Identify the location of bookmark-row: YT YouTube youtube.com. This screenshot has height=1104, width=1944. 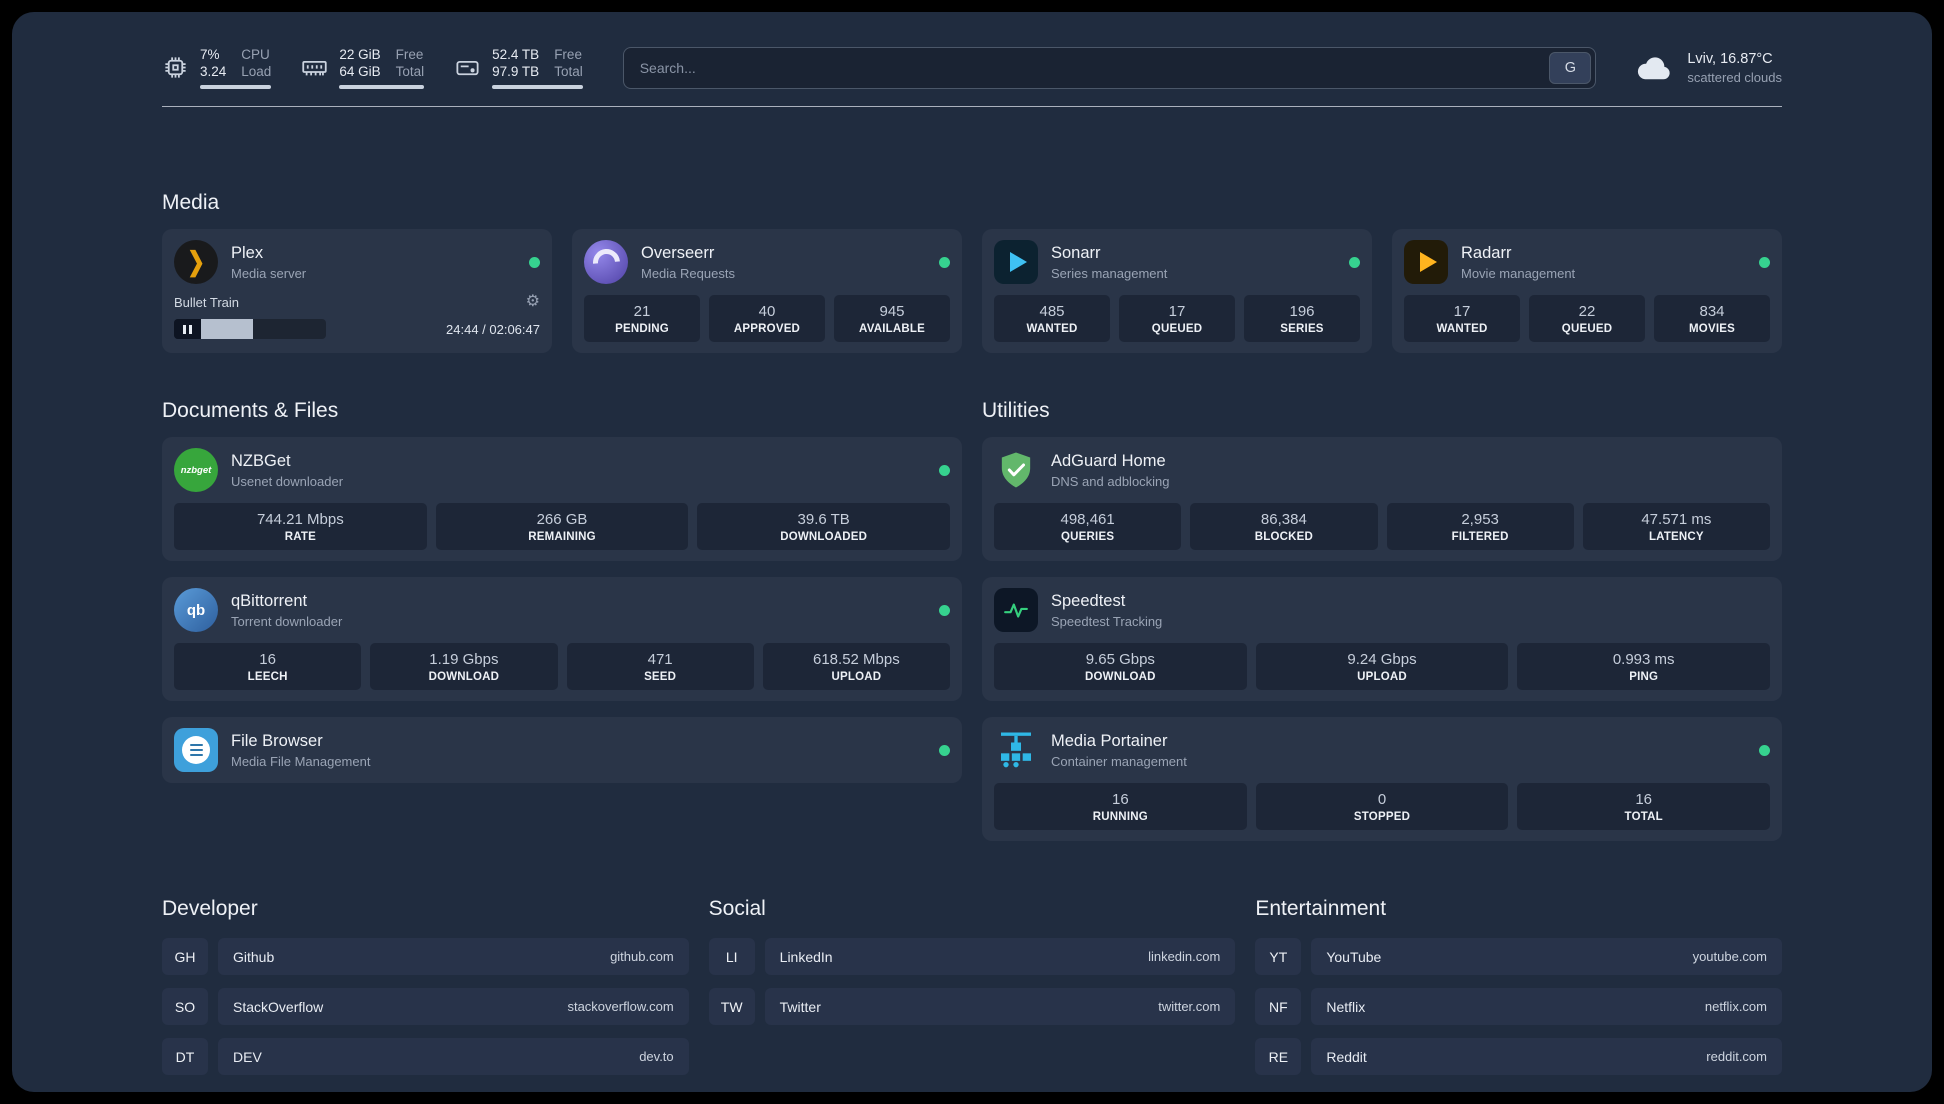
(1518, 956).